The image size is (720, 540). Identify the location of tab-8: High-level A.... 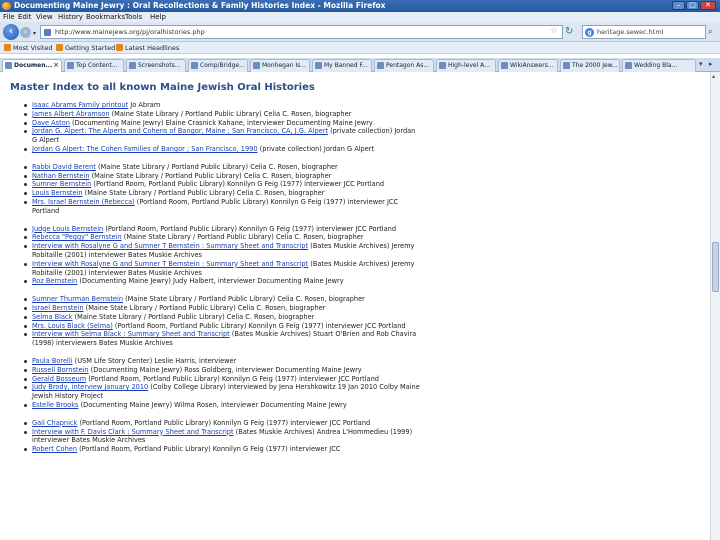
(466, 65).